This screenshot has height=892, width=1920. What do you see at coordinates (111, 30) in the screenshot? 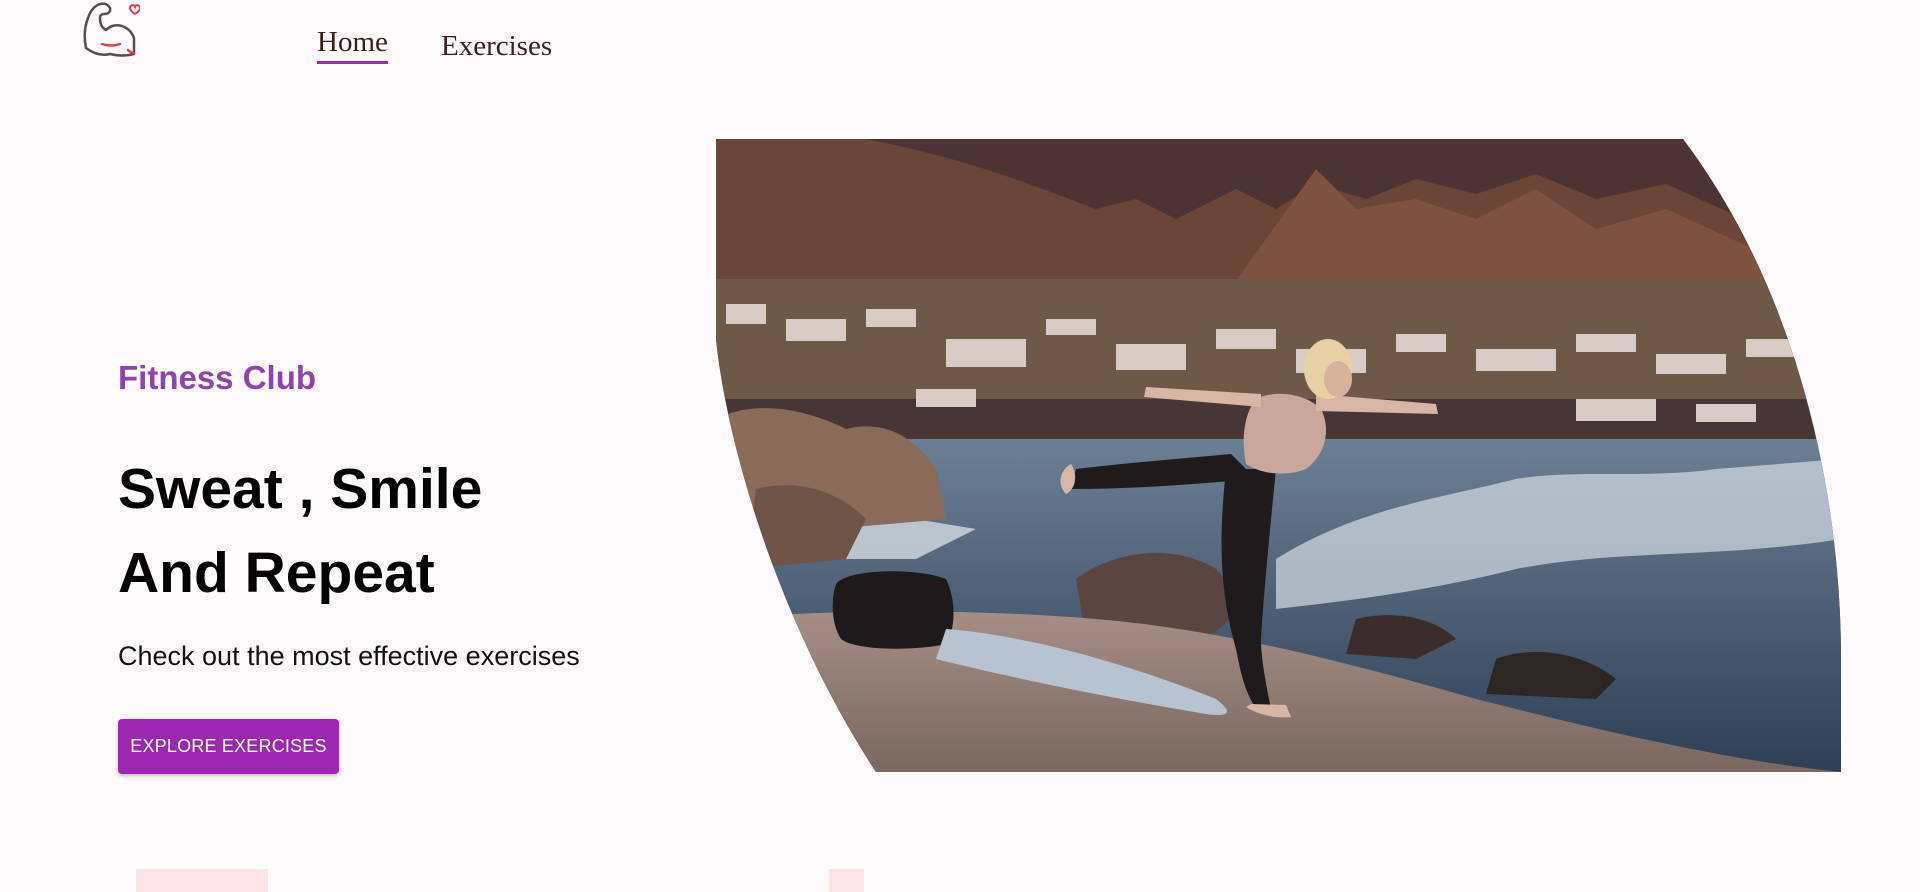
I see `flexed-arm-heart-icon` at bounding box center [111, 30].